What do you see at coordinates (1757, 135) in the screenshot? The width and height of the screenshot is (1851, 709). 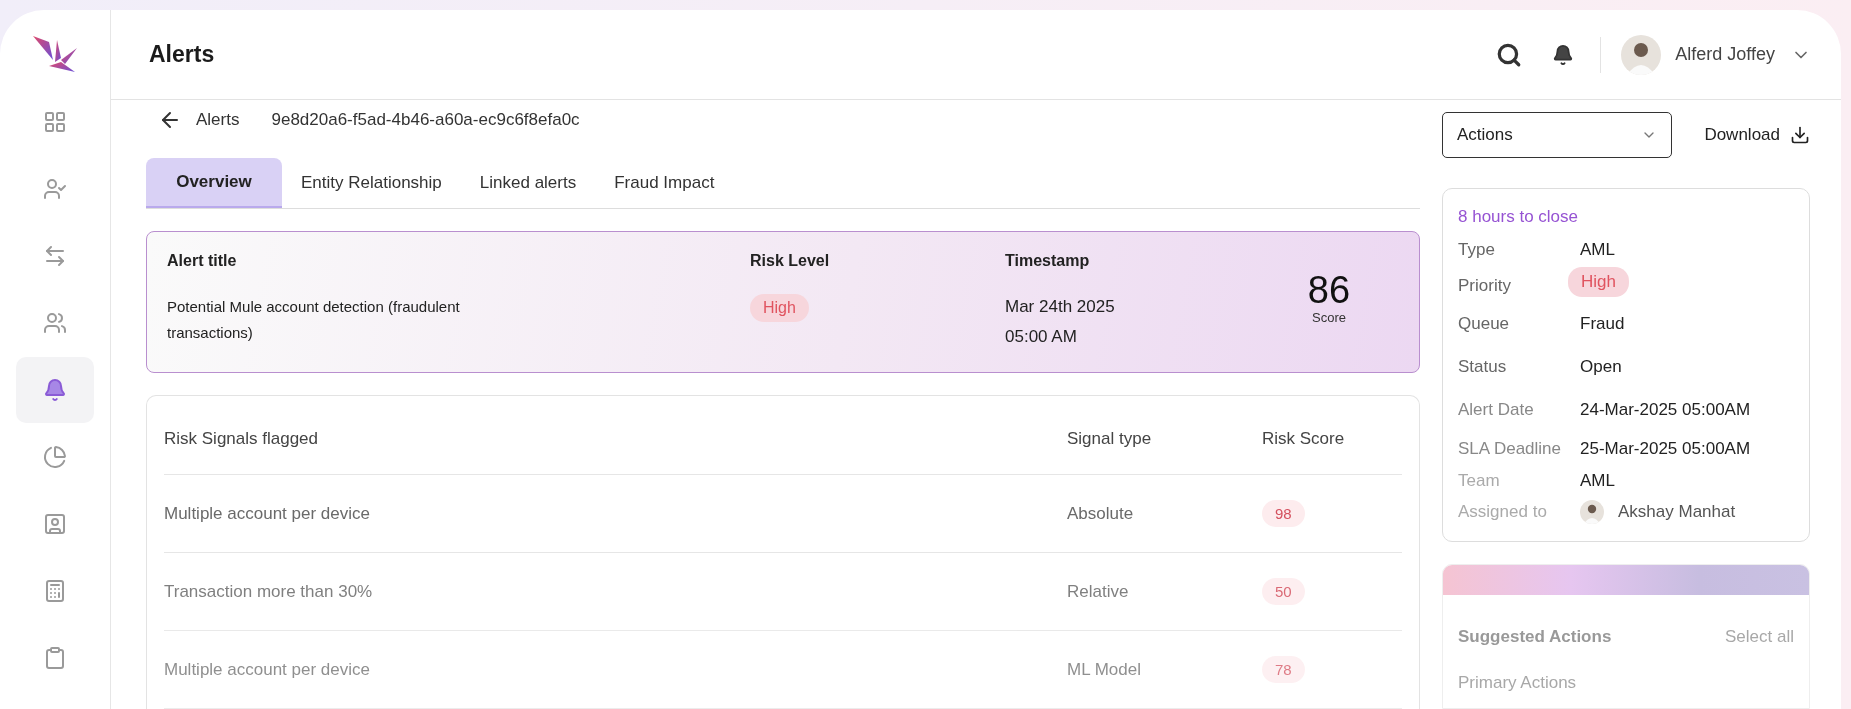 I see `download-button: Download` at bounding box center [1757, 135].